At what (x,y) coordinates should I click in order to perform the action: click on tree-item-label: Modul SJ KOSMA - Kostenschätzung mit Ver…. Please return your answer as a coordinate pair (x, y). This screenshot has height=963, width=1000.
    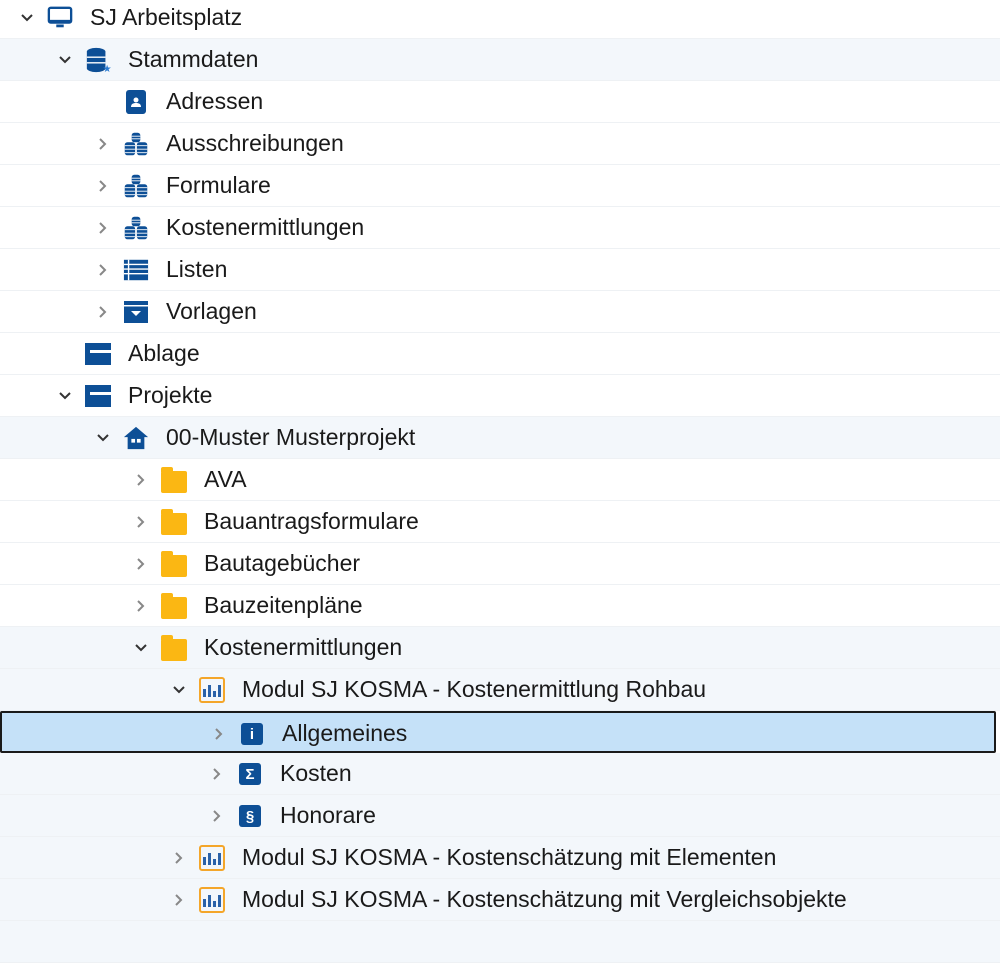
    Looking at the image, I should click on (544, 899).